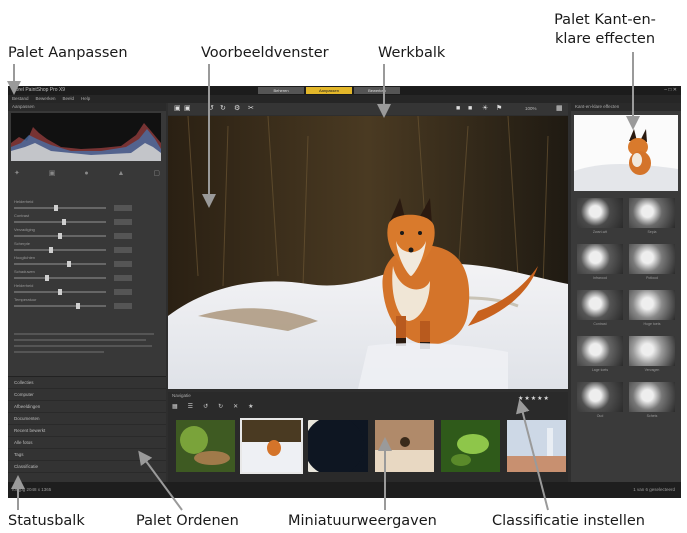 The width and height of the screenshot is (687, 533). I want to click on preset-row: Lage toets Vervagen, so click(627, 355).